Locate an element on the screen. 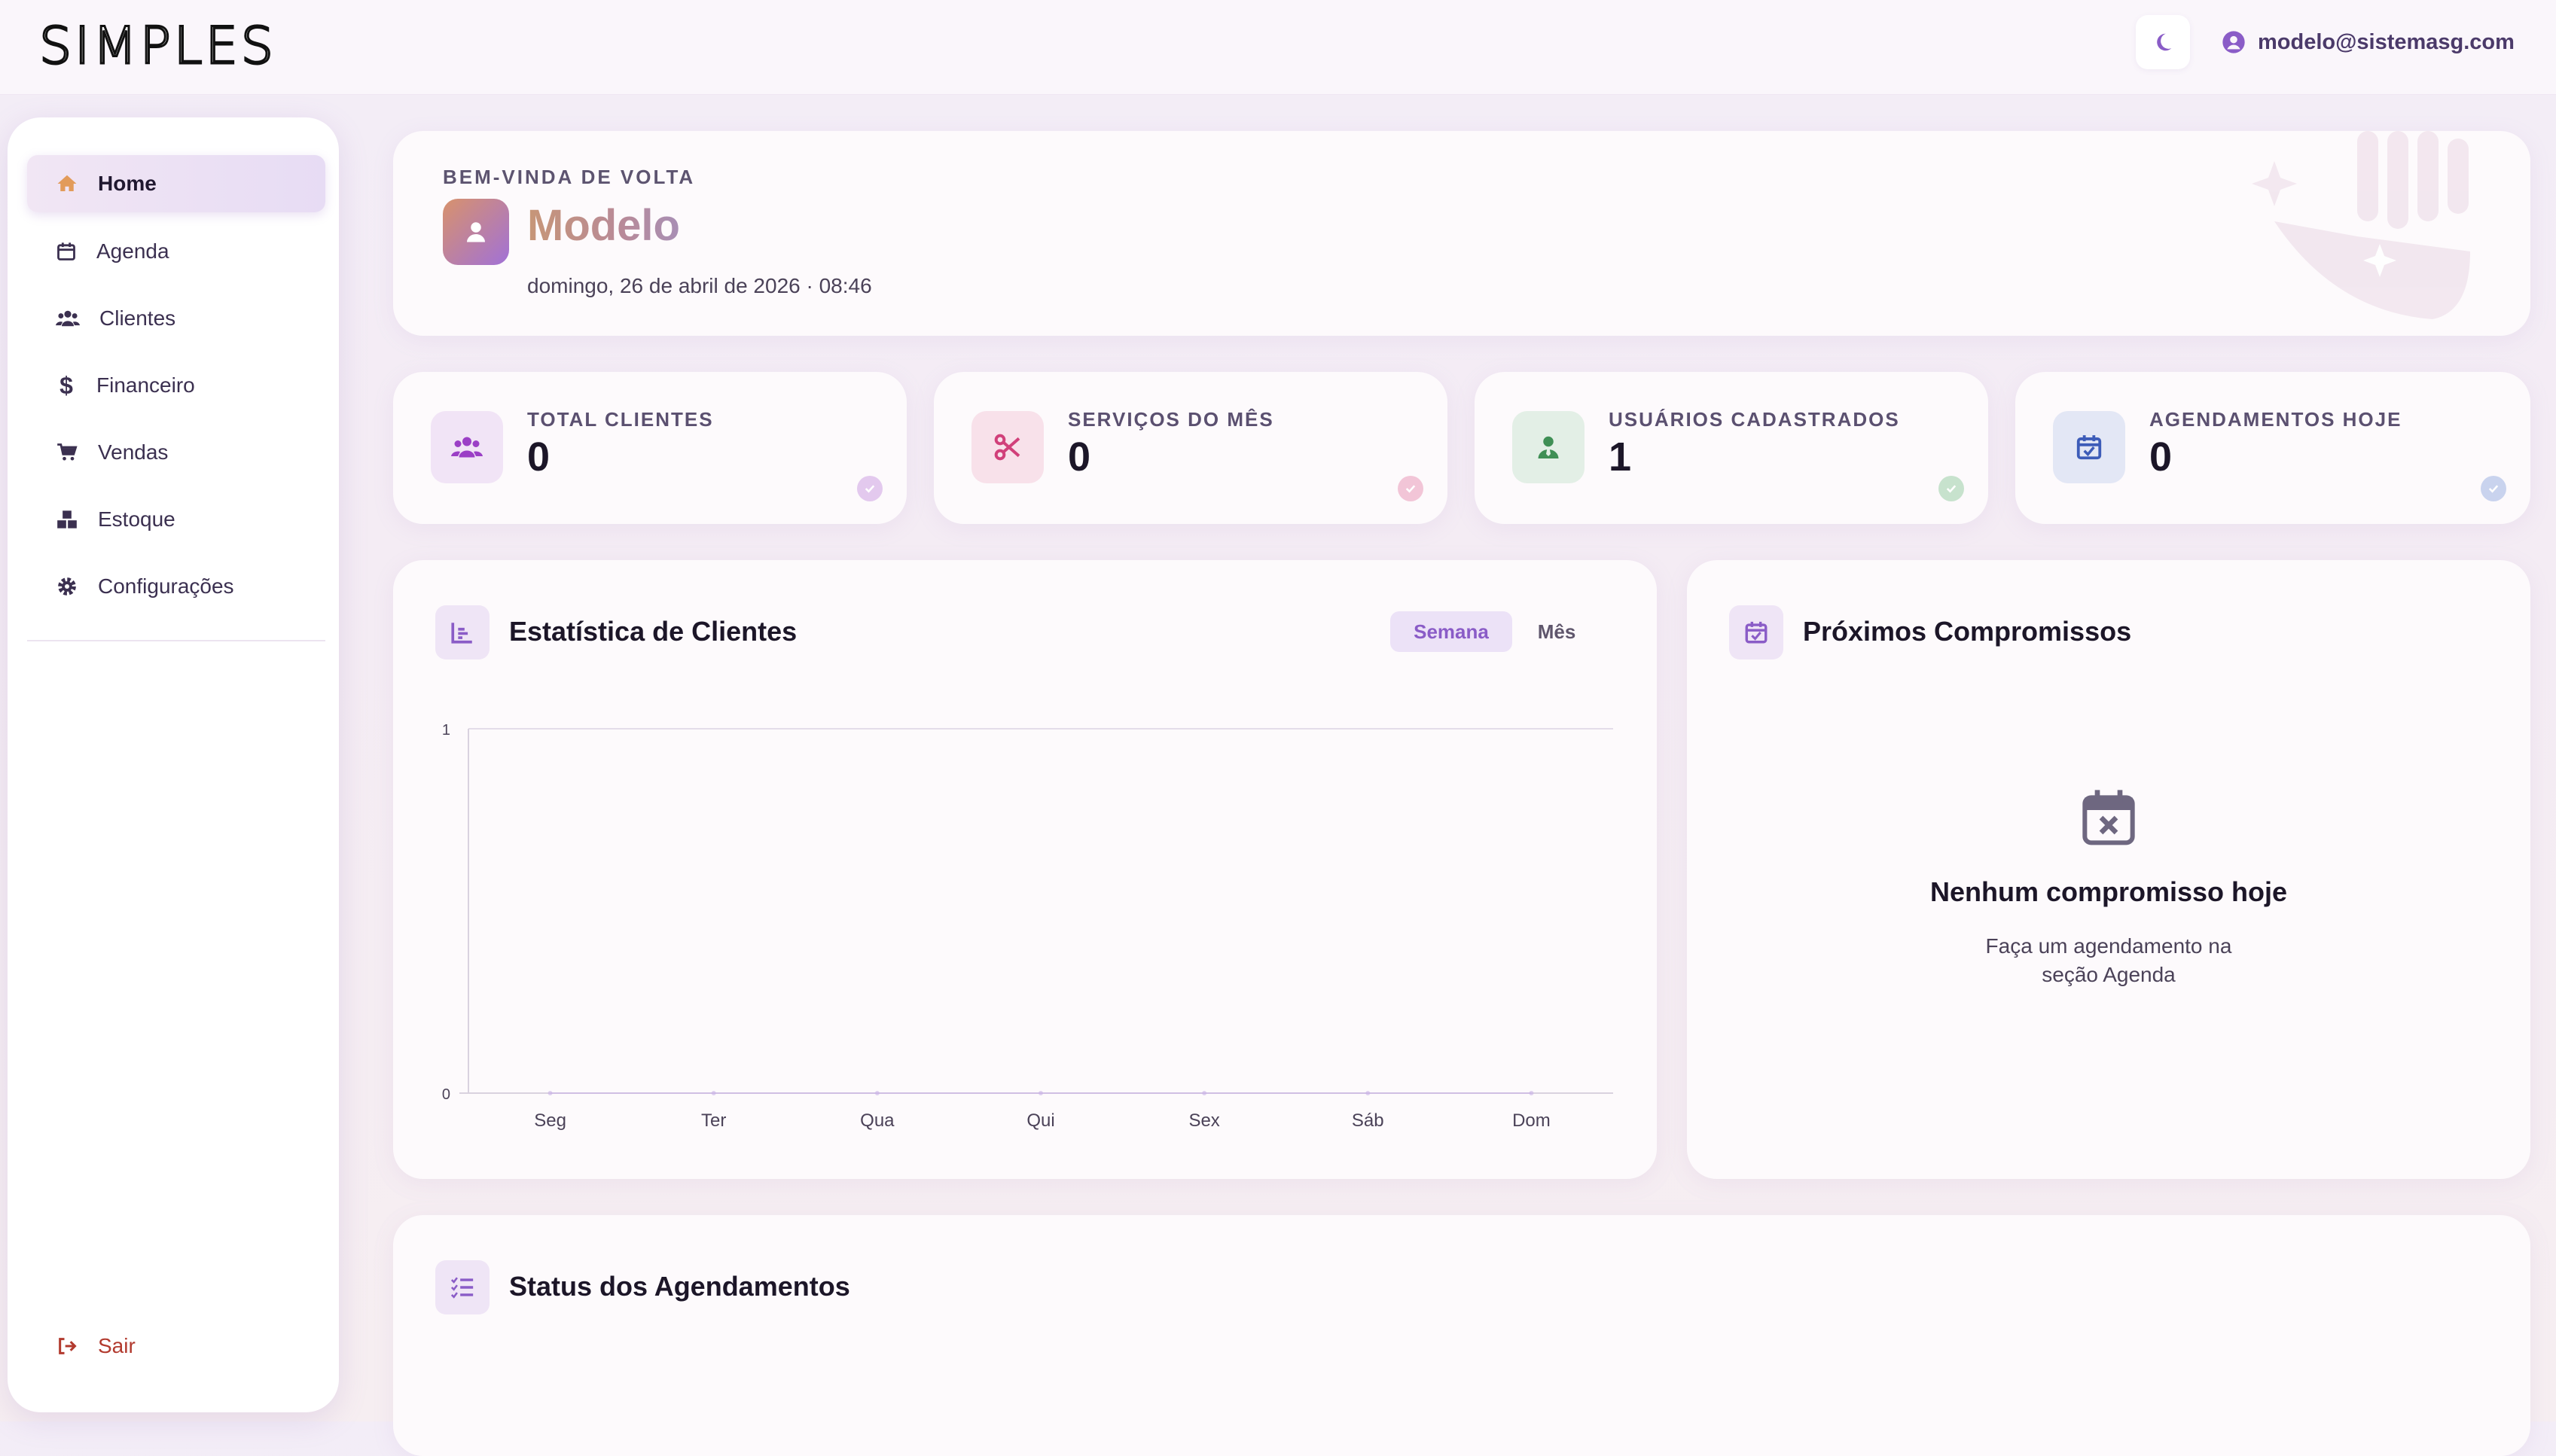  sidebar-item-configuracoes: Configurações is located at coordinates (176, 586).